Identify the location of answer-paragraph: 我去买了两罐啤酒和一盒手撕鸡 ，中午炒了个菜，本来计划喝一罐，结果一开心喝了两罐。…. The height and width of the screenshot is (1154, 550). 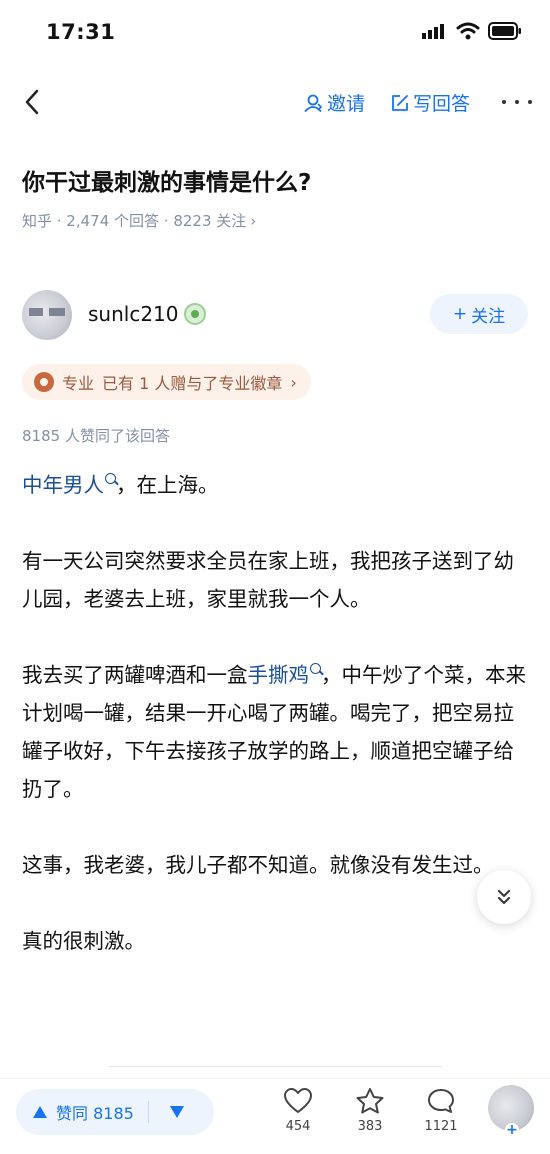
(277, 732).